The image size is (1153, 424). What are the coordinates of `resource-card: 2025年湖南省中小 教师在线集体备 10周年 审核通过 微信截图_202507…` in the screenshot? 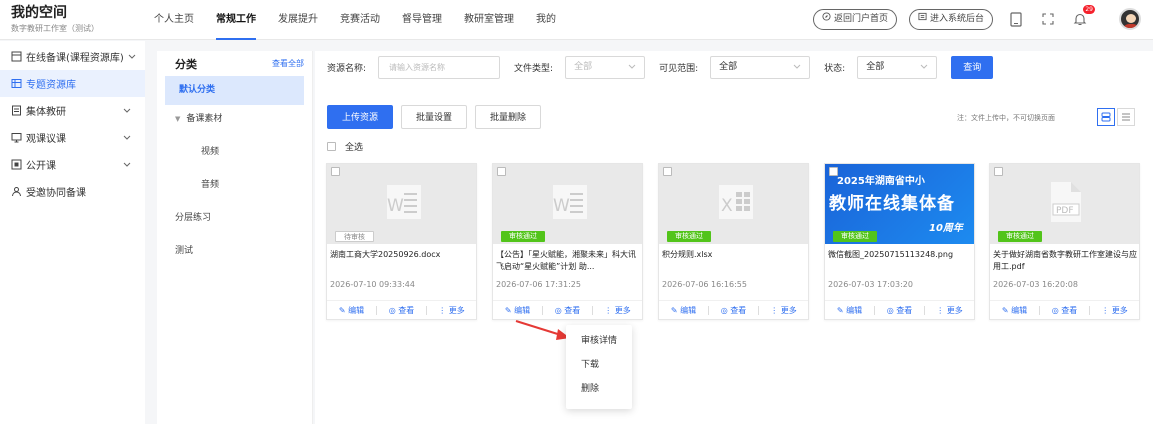 It's located at (899, 241).